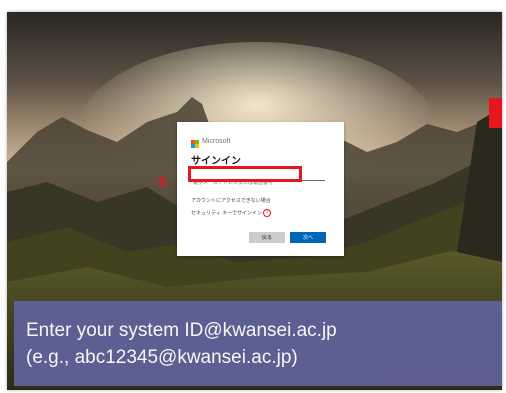  What do you see at coordinates (195, 144) in the screenshot?
I see `microsoft-logo-icon` at bounding box center [195, 144].